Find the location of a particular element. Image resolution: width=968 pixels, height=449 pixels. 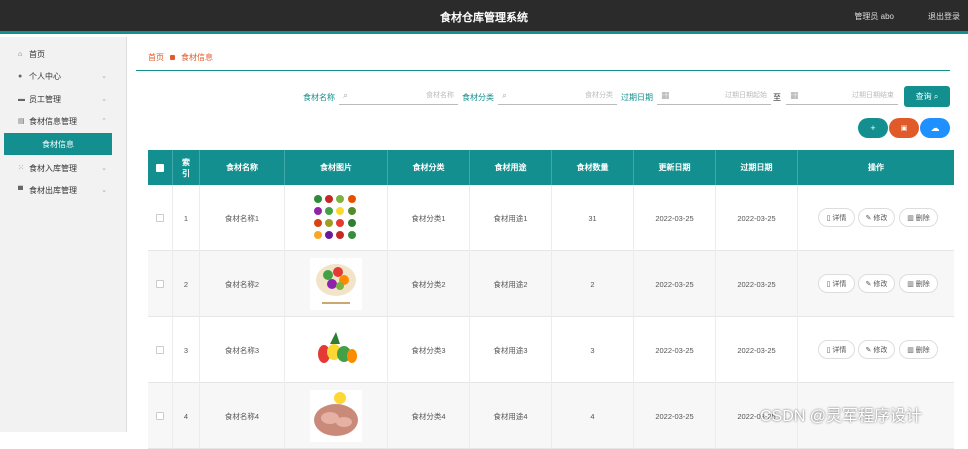

cloud-button: ☁ is located at coordinates (935, 128).